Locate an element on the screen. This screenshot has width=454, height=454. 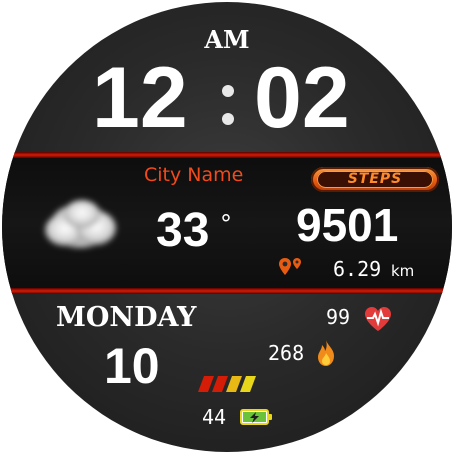
location-pins-icon is located at coordinates (290, 266).